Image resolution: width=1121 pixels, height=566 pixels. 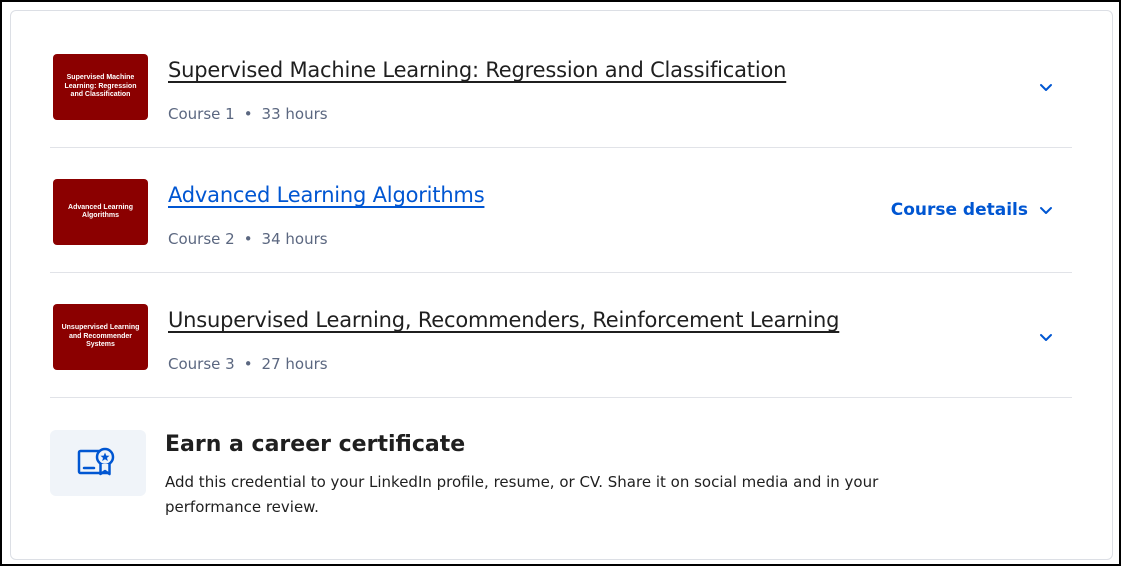 I want to click on certificate-heading: Earn a career certificate, so click(x=315, y=444).